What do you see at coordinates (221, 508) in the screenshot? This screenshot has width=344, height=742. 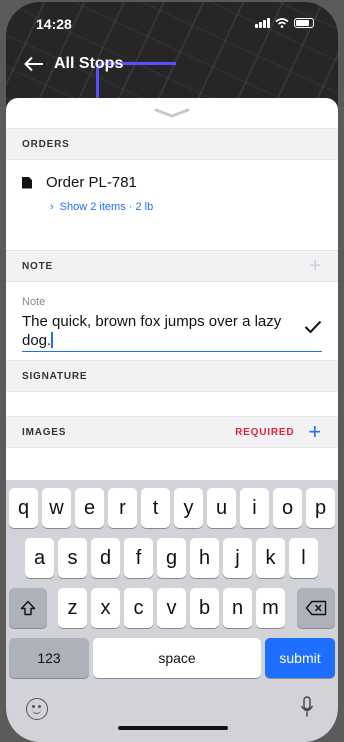 I see `key-u: u` at bounding box center [221, 508].